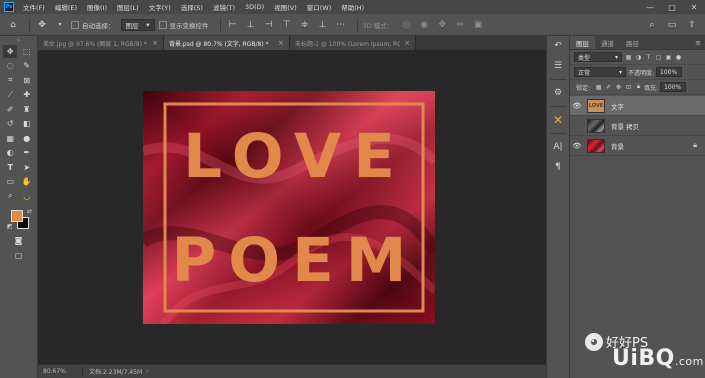  What do you see at coordinates (558, 147) in the screenshot?
I see `character-icon: A|` at bounding box center [558, 147].